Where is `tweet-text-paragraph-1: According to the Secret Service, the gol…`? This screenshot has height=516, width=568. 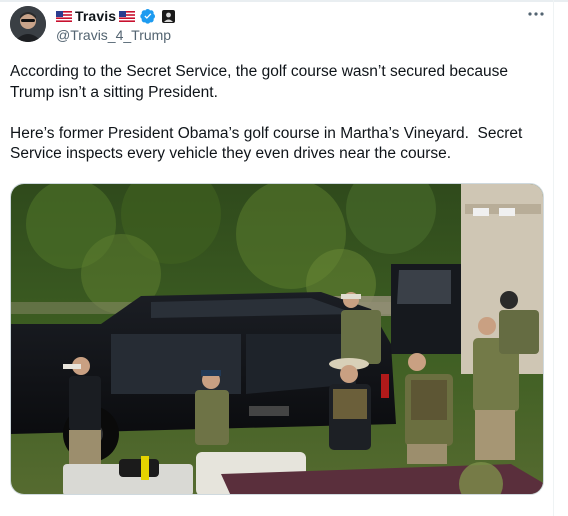
tweet-text-paragraph-1: According to the Secret Service, the gol… is located at coordinates (261, 82).